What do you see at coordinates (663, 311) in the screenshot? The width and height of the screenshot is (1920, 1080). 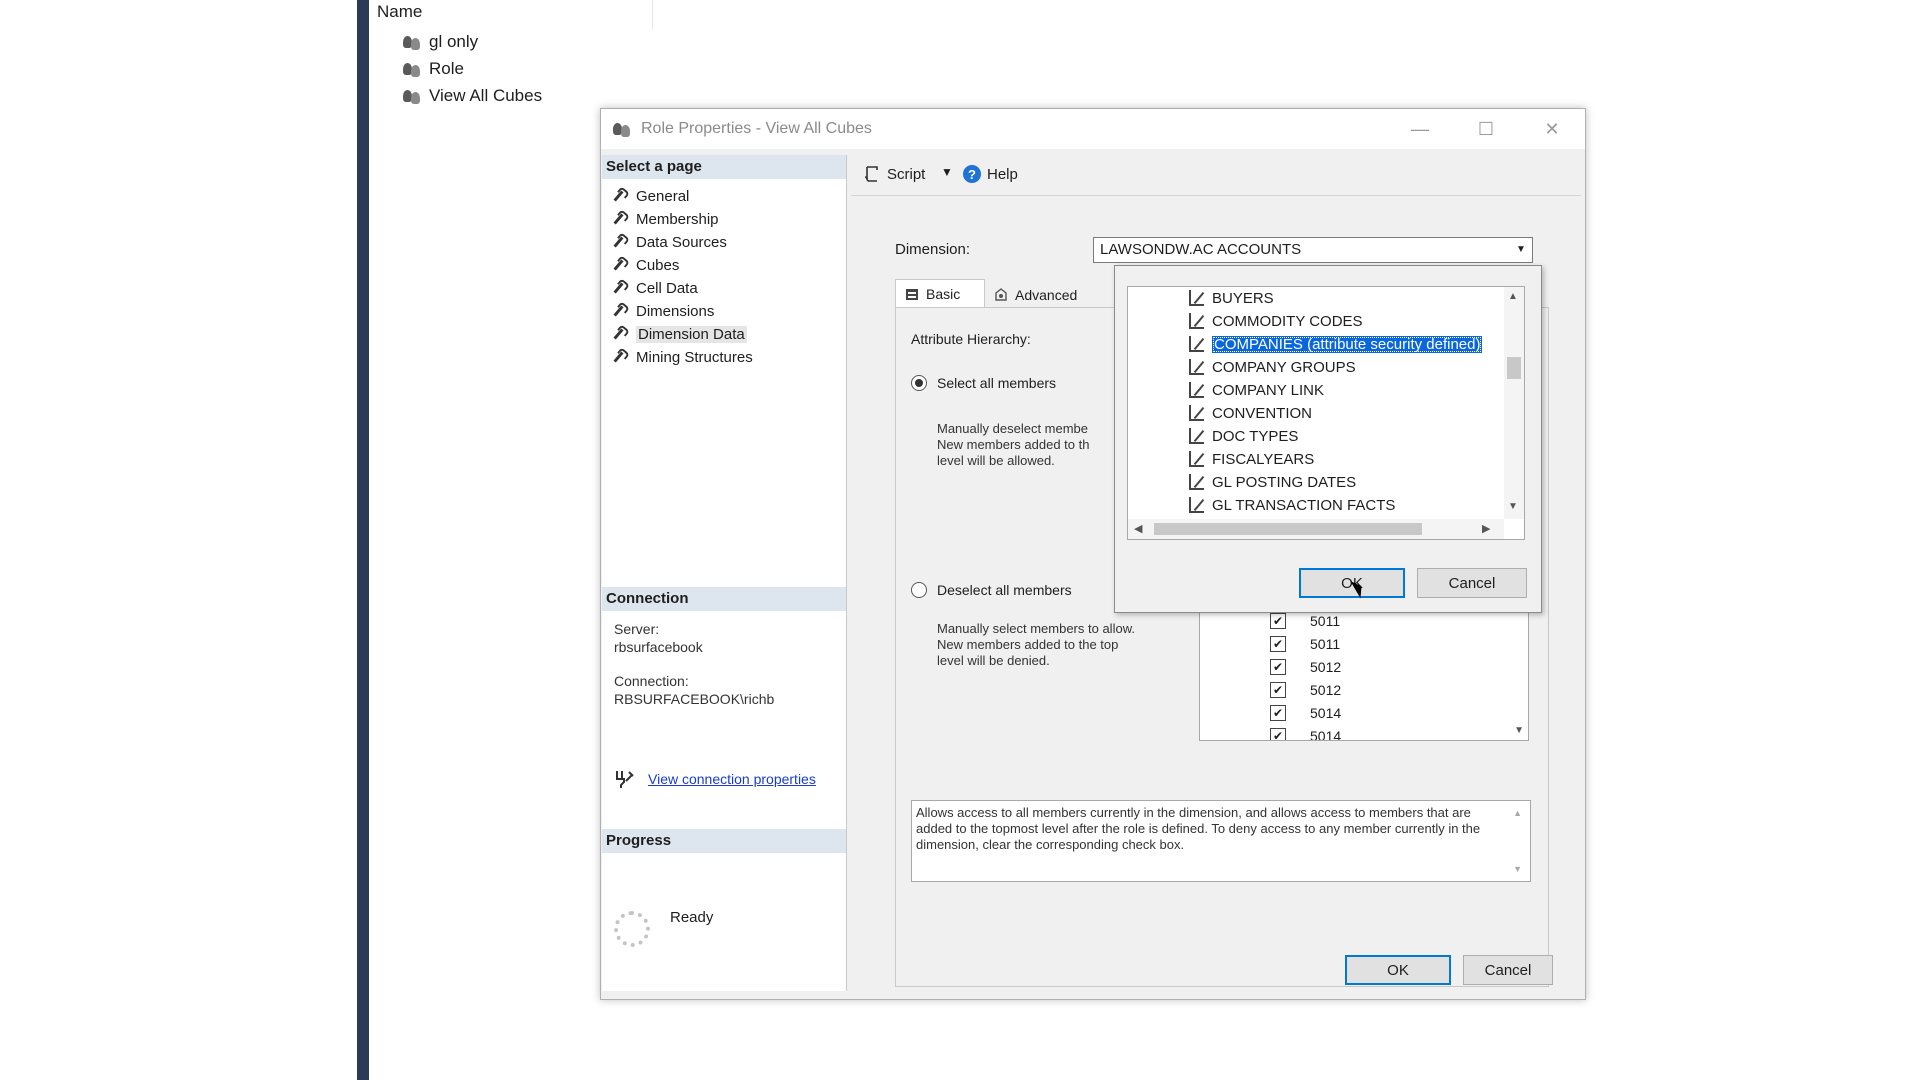 I see `page-item-dimensions: Dimensions` at bounding box center [663, 311].